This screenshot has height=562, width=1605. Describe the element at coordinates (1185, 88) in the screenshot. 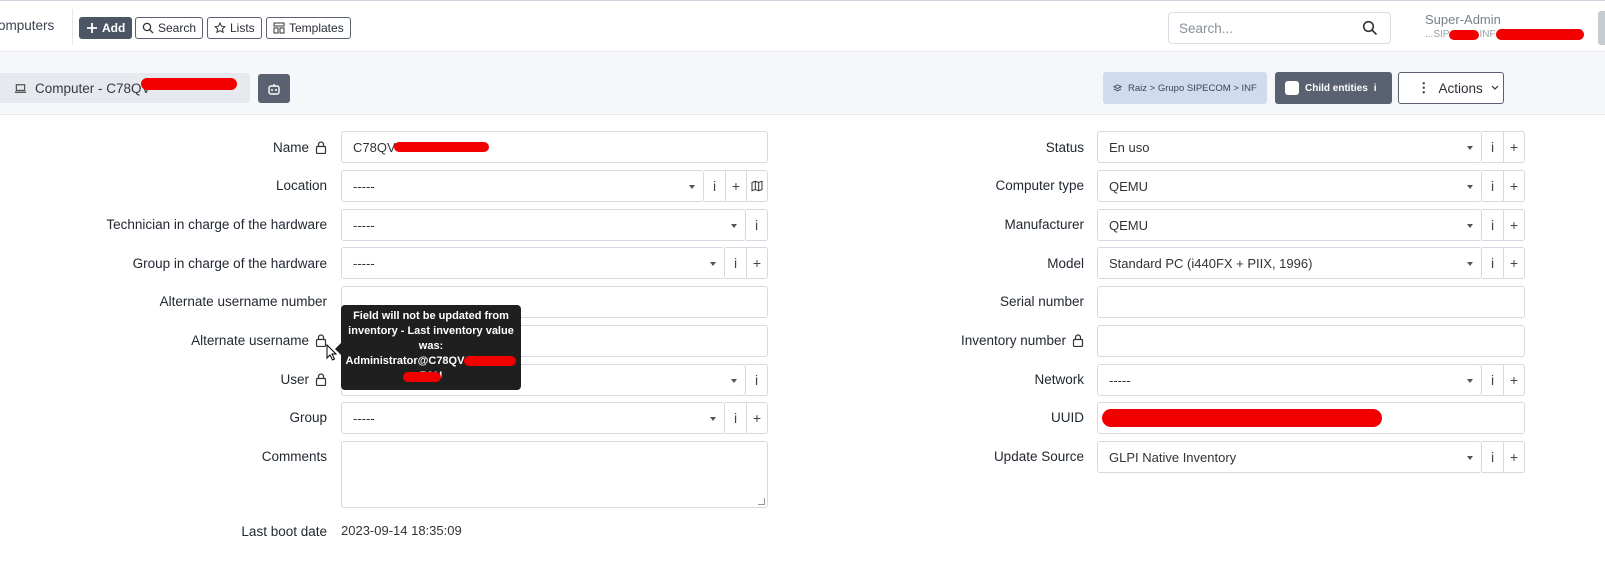

I see `entity-badge: Raiz > Grupo SIPECOM > INF` at that location.